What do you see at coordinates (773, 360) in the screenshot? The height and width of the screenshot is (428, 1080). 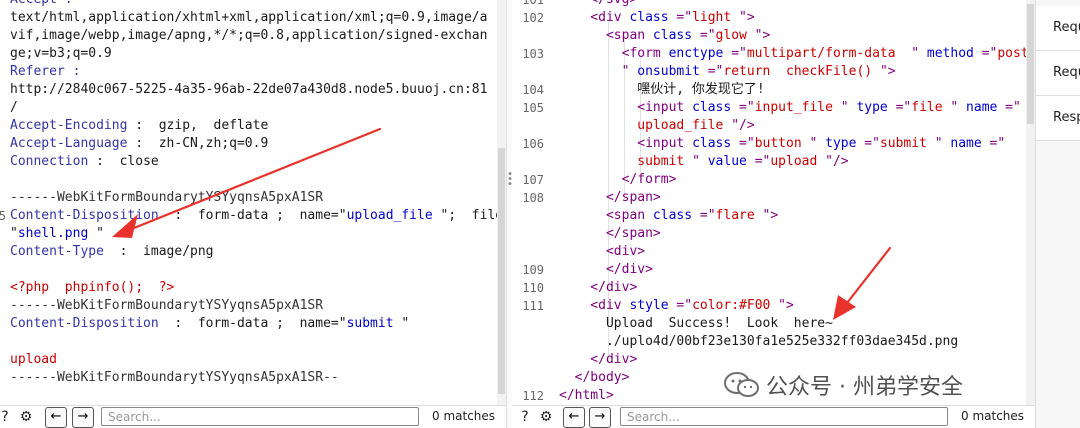 I see `code-line: </div>` at bounding box center [773, 360].